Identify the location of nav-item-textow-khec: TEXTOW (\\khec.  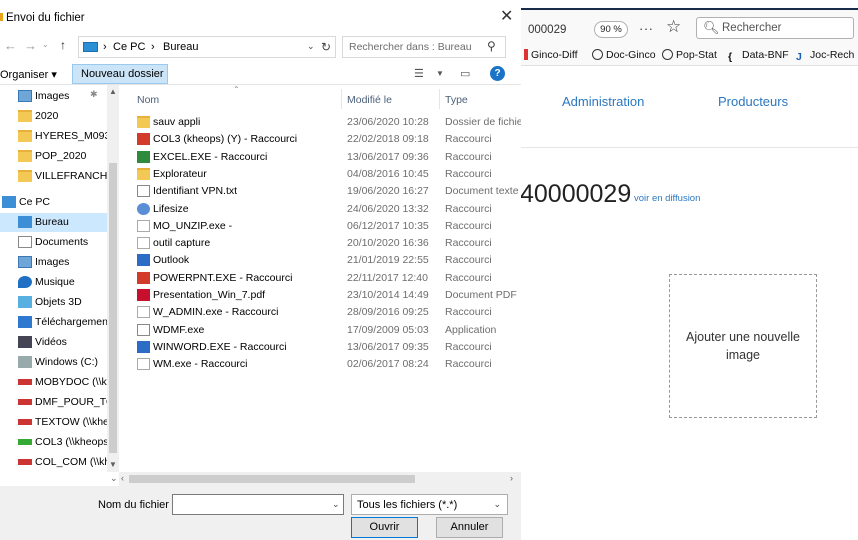
(53, 422).